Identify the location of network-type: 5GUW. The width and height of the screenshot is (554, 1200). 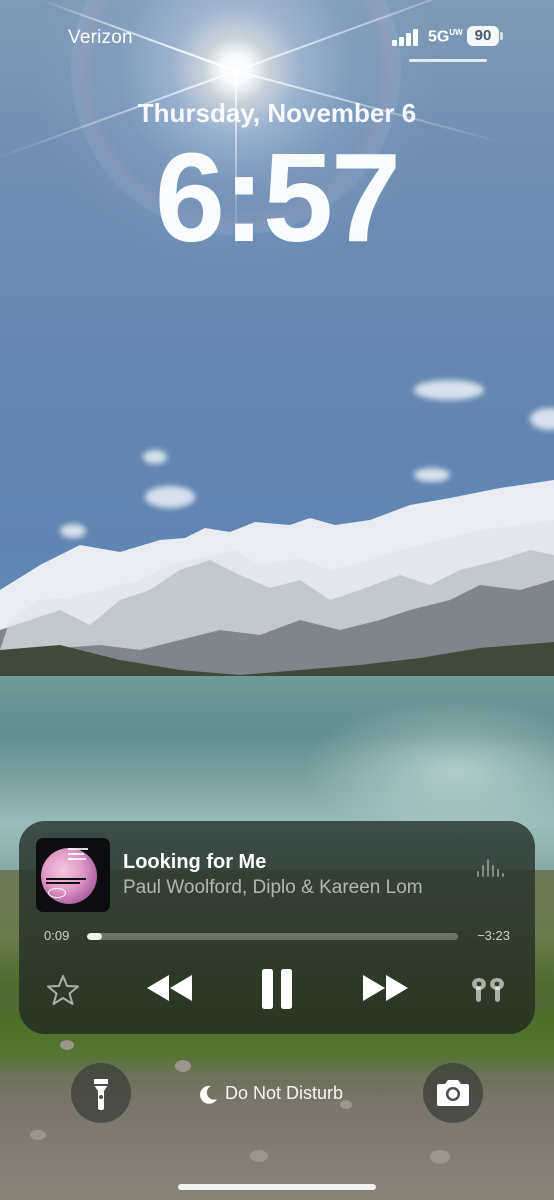
(445, 37).